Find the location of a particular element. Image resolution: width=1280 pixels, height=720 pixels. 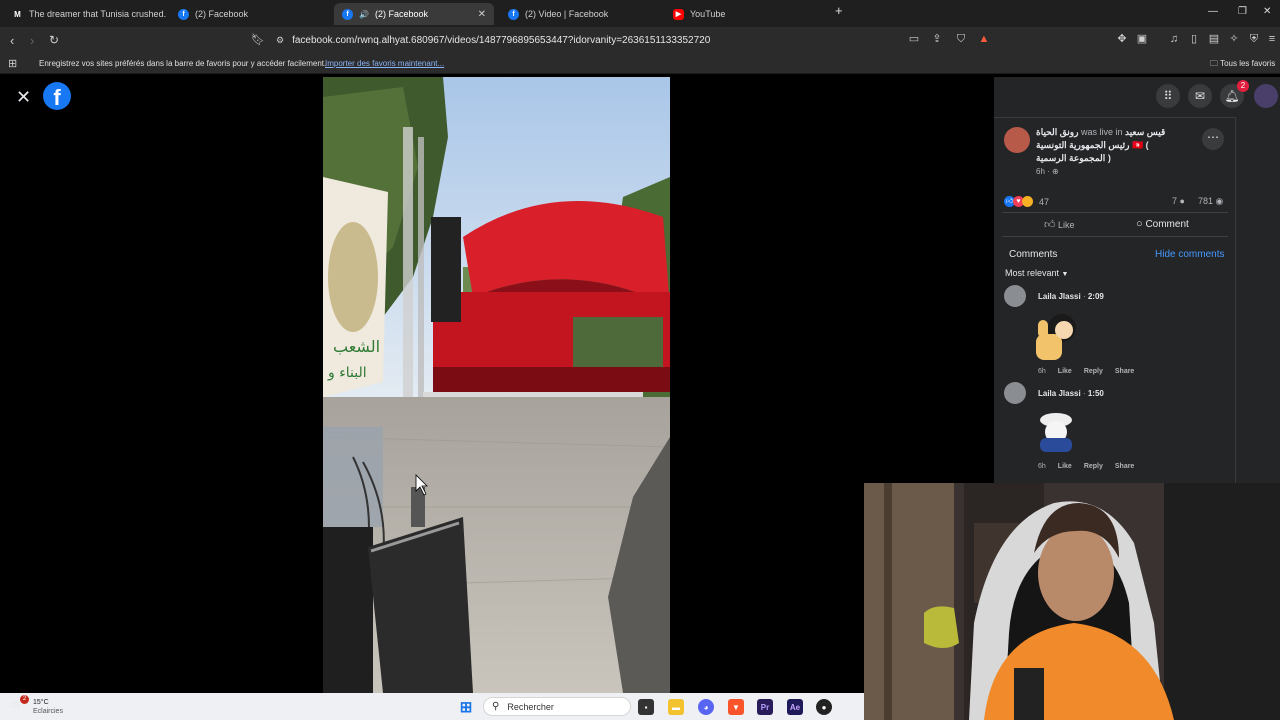

reactions-summary: 👍︎ ♥ 47 is located at coordinates (1026, 201).